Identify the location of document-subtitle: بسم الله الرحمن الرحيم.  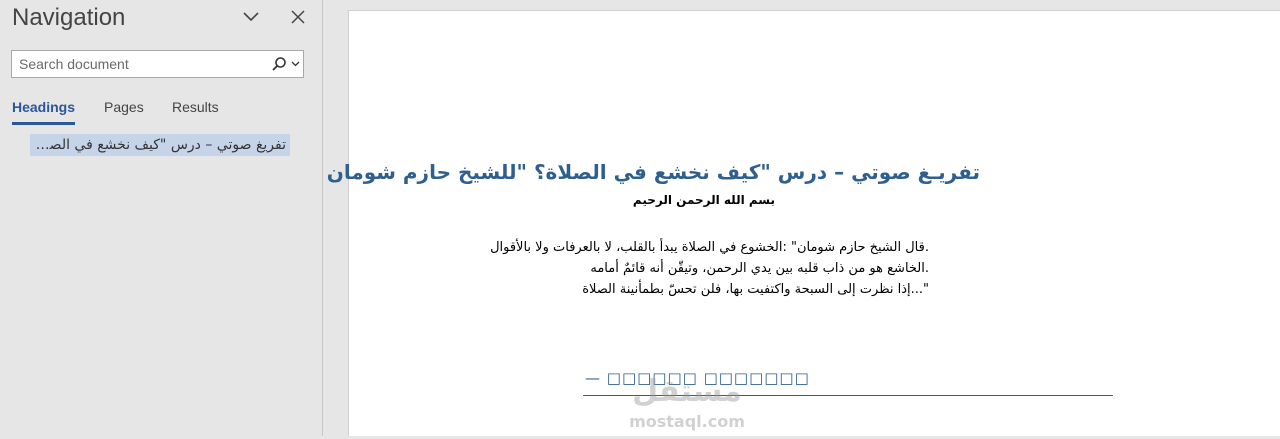
(703, 200).